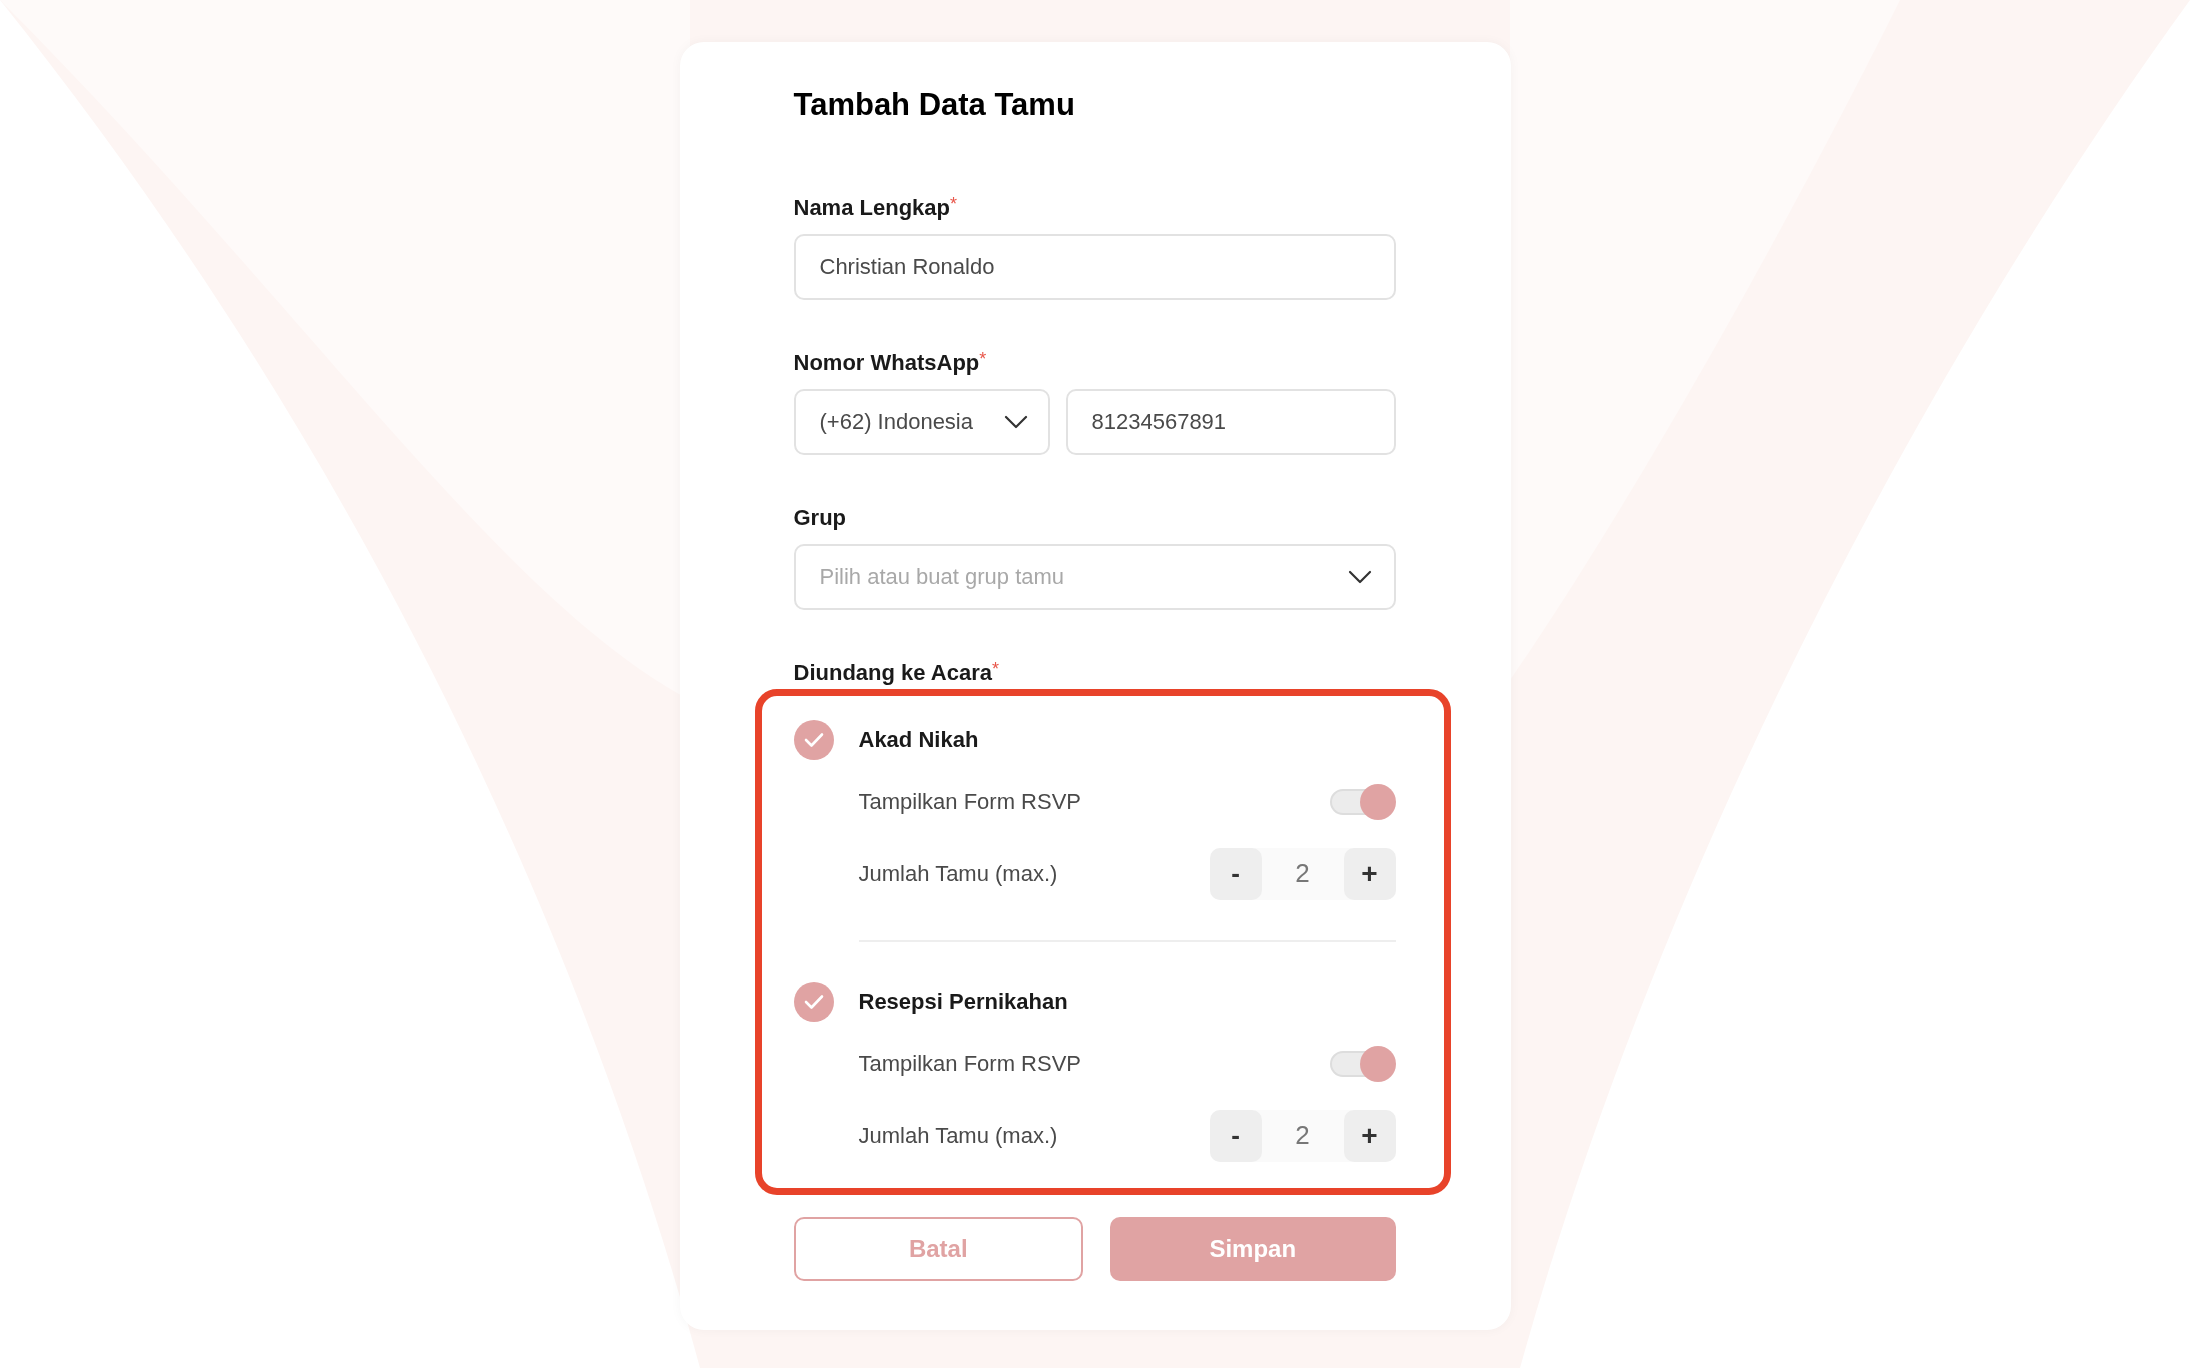 The width and height of the screenshot is (2190, 1368). I want to click on event-name: Resepsi Pernikahan, so click(963, 1002).